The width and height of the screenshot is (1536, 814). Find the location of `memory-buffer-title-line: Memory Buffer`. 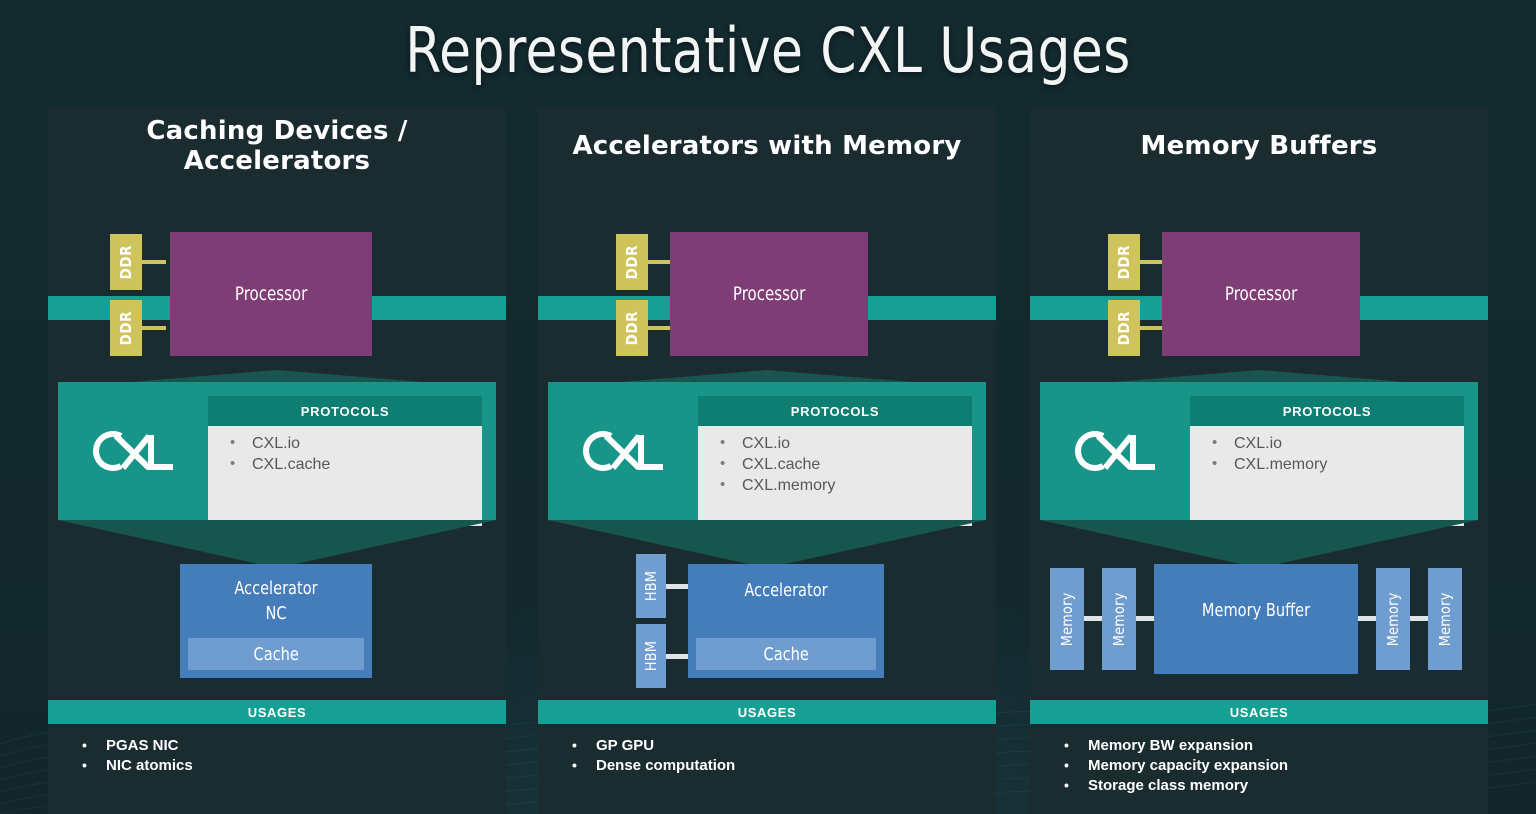

memory-buffer-title-line: Memory Buffer is located at coordinates (1256, 610).